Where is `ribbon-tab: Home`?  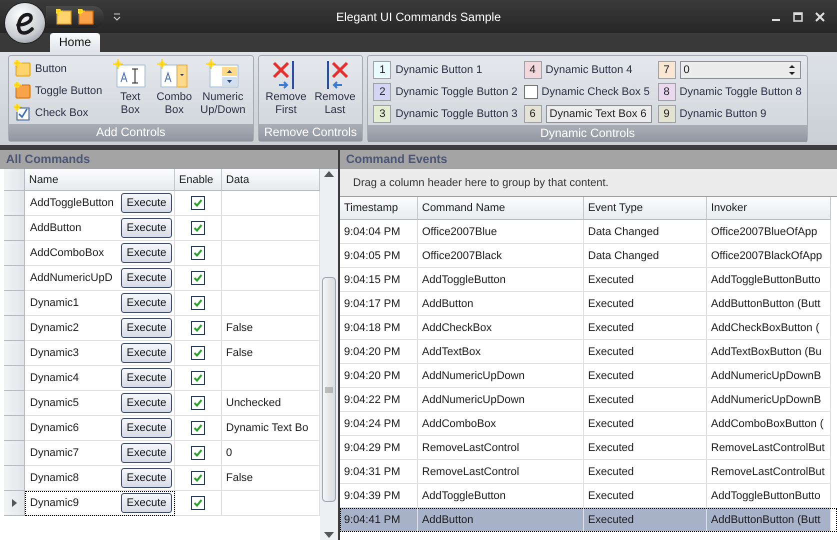 ribbon-tab: Home is located at coordinates (75, 42).